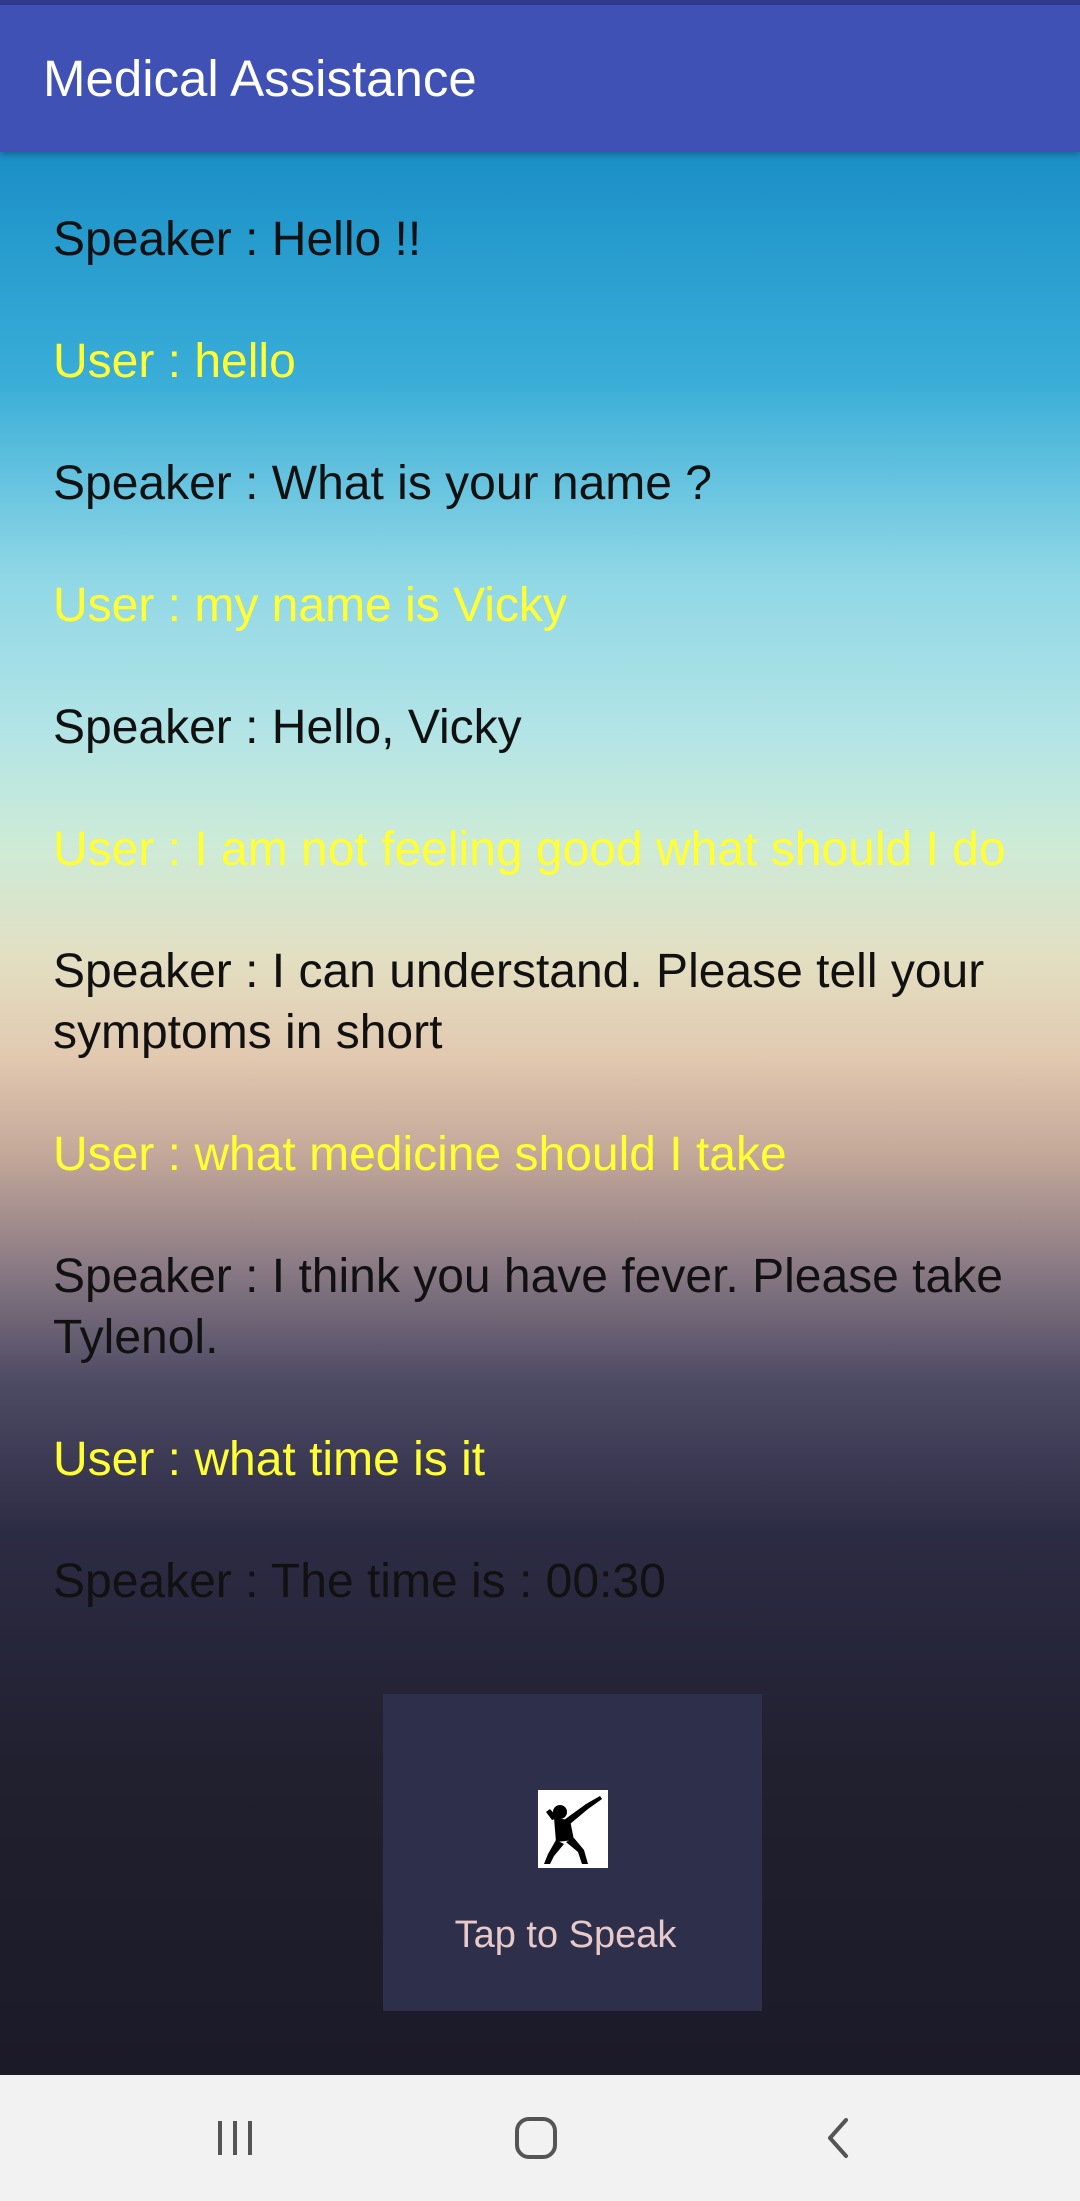  I want to click on home-icon, so click(536, 2138).